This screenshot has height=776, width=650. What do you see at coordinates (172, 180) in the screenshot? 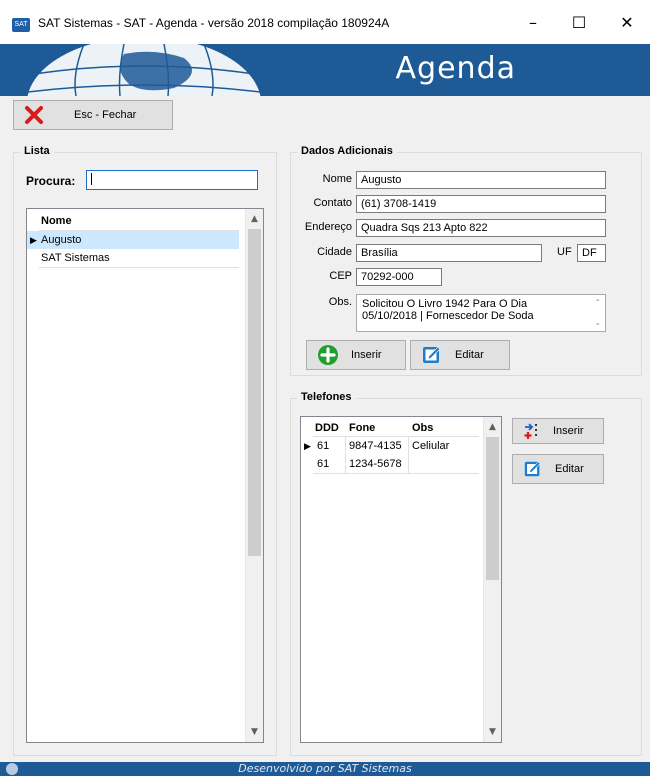
I see `search-input` at bounding box center [172, 180].